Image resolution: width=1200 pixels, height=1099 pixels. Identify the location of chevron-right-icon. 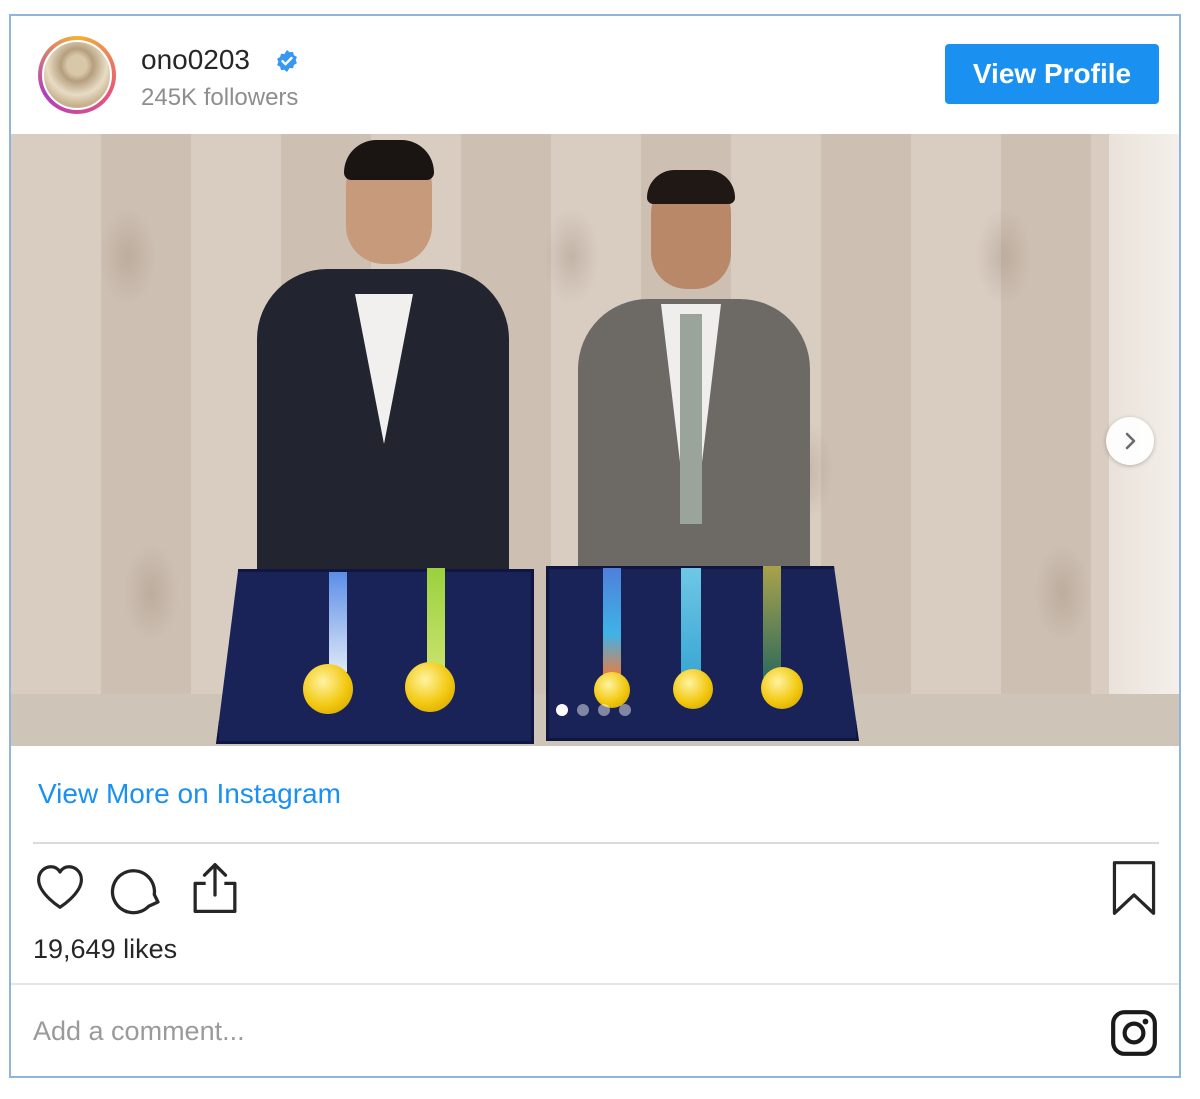
(1130, 441).